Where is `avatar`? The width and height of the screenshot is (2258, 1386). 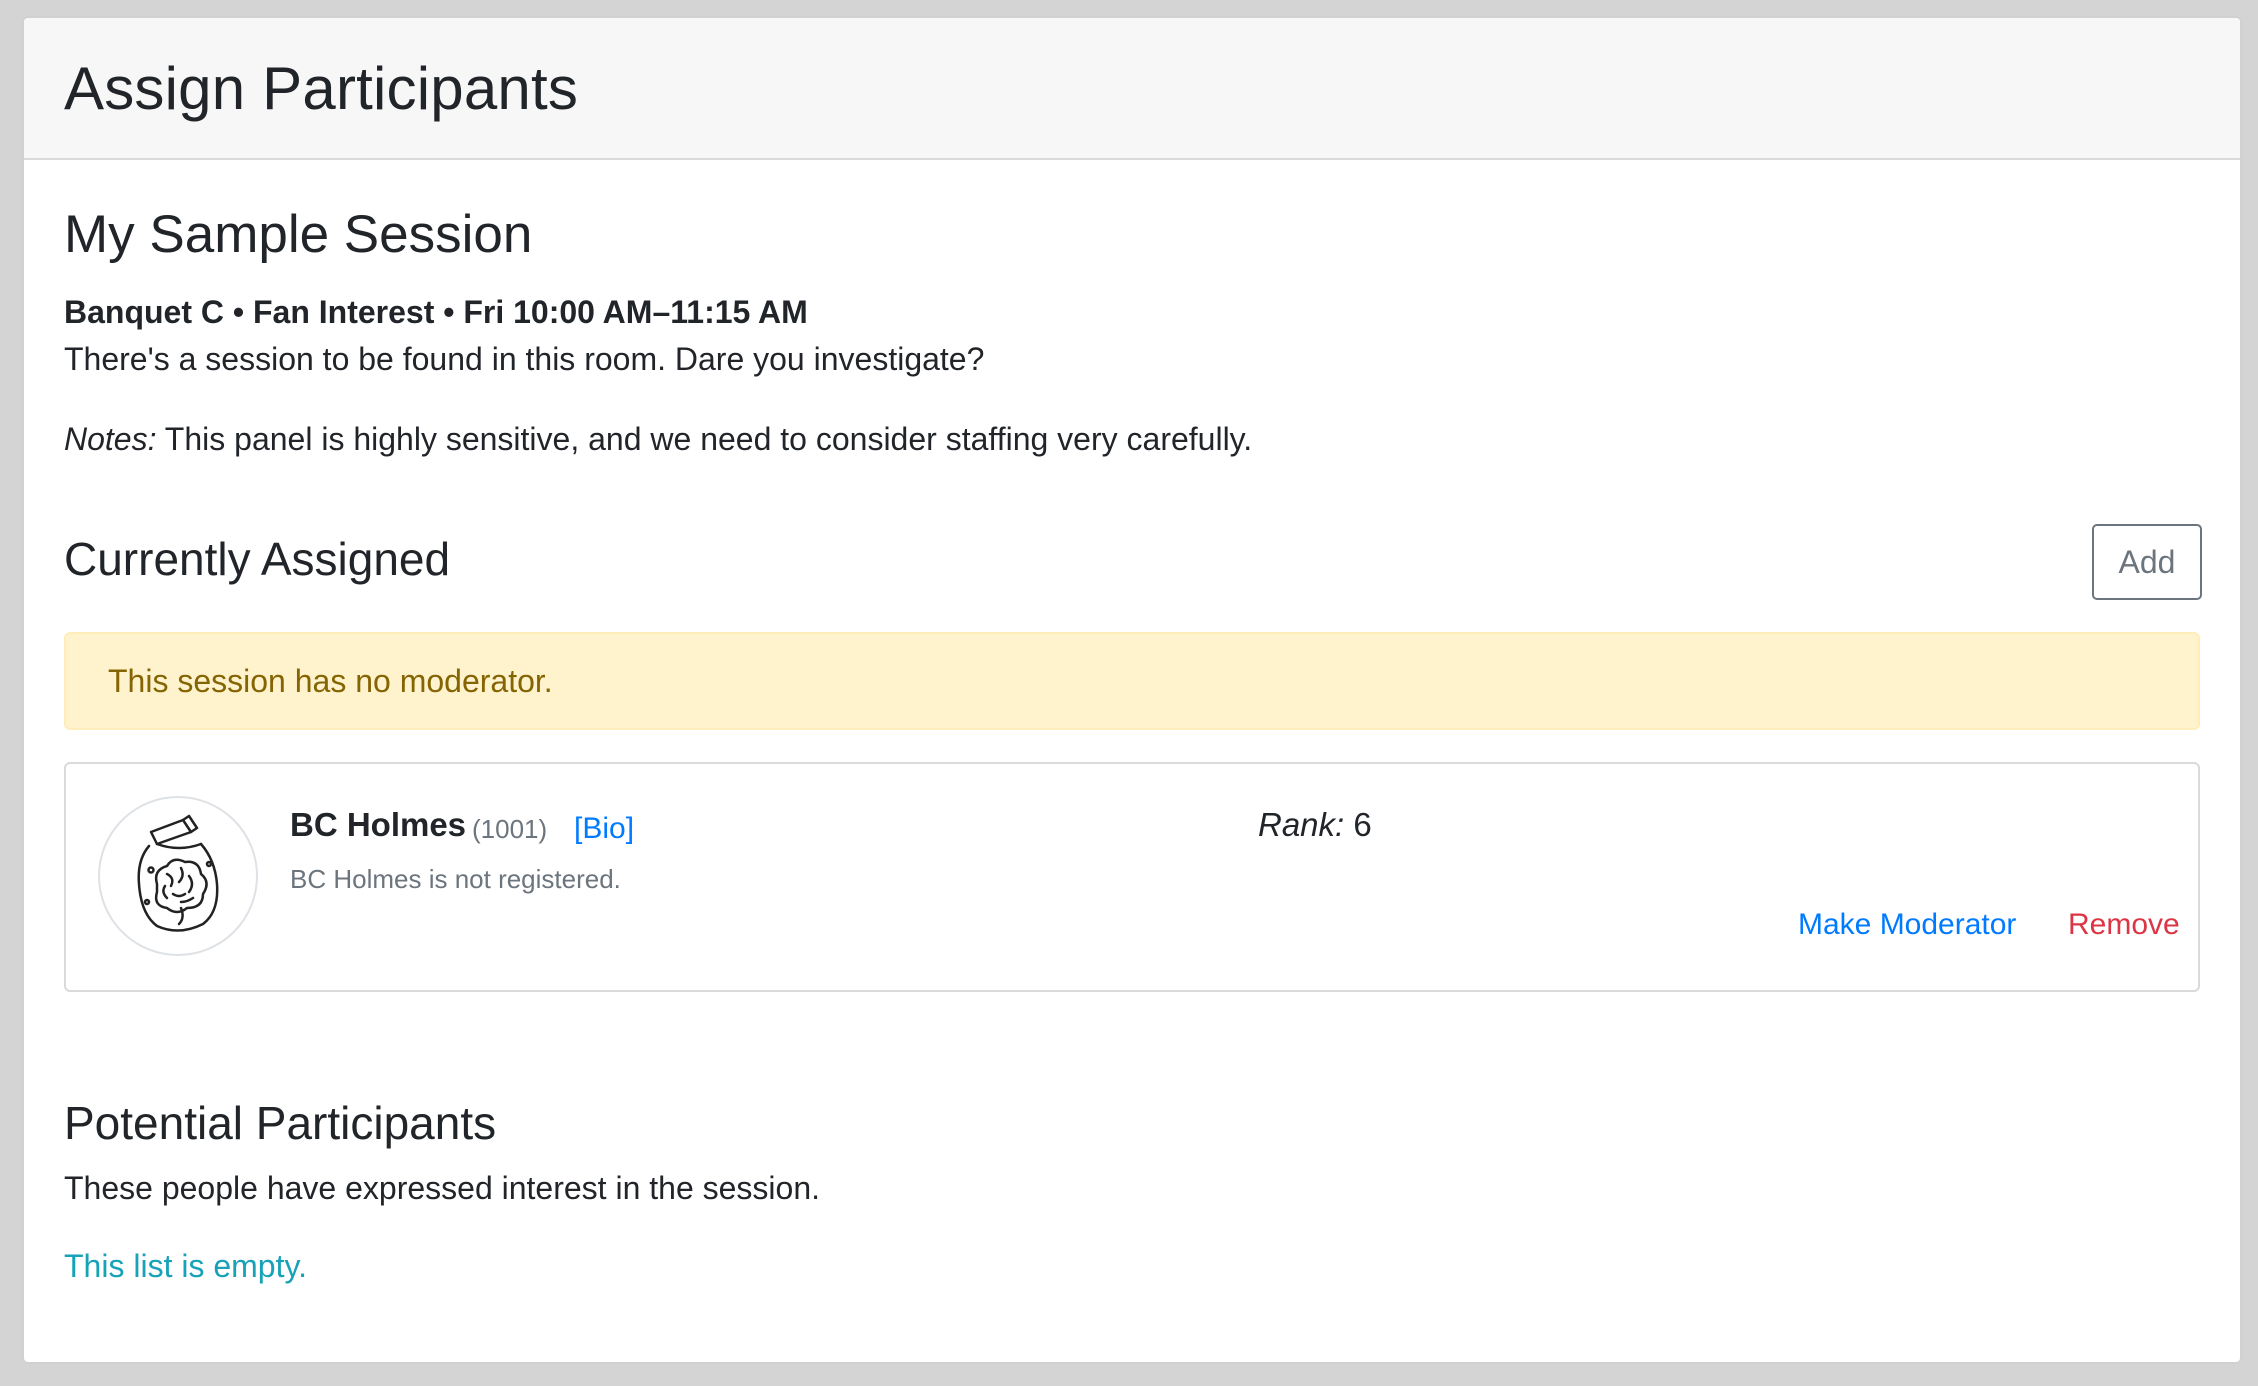
avatar is located at coordinates (178, 876).